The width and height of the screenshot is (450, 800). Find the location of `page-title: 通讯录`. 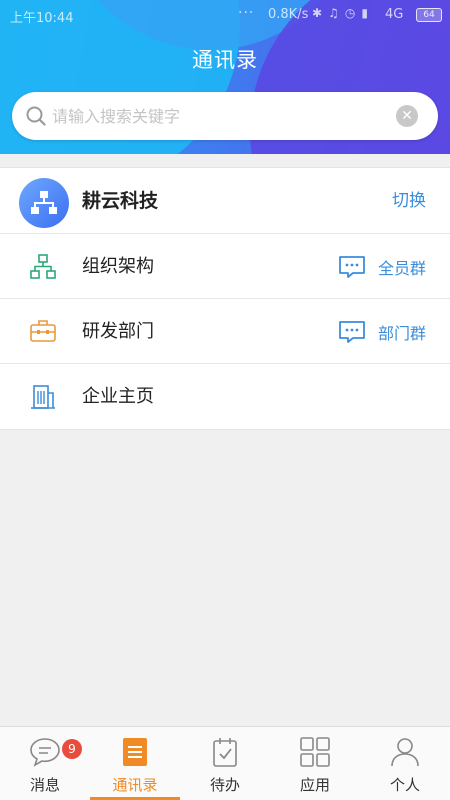

page-title: 通讯录 is located at coordinates (225, 60).